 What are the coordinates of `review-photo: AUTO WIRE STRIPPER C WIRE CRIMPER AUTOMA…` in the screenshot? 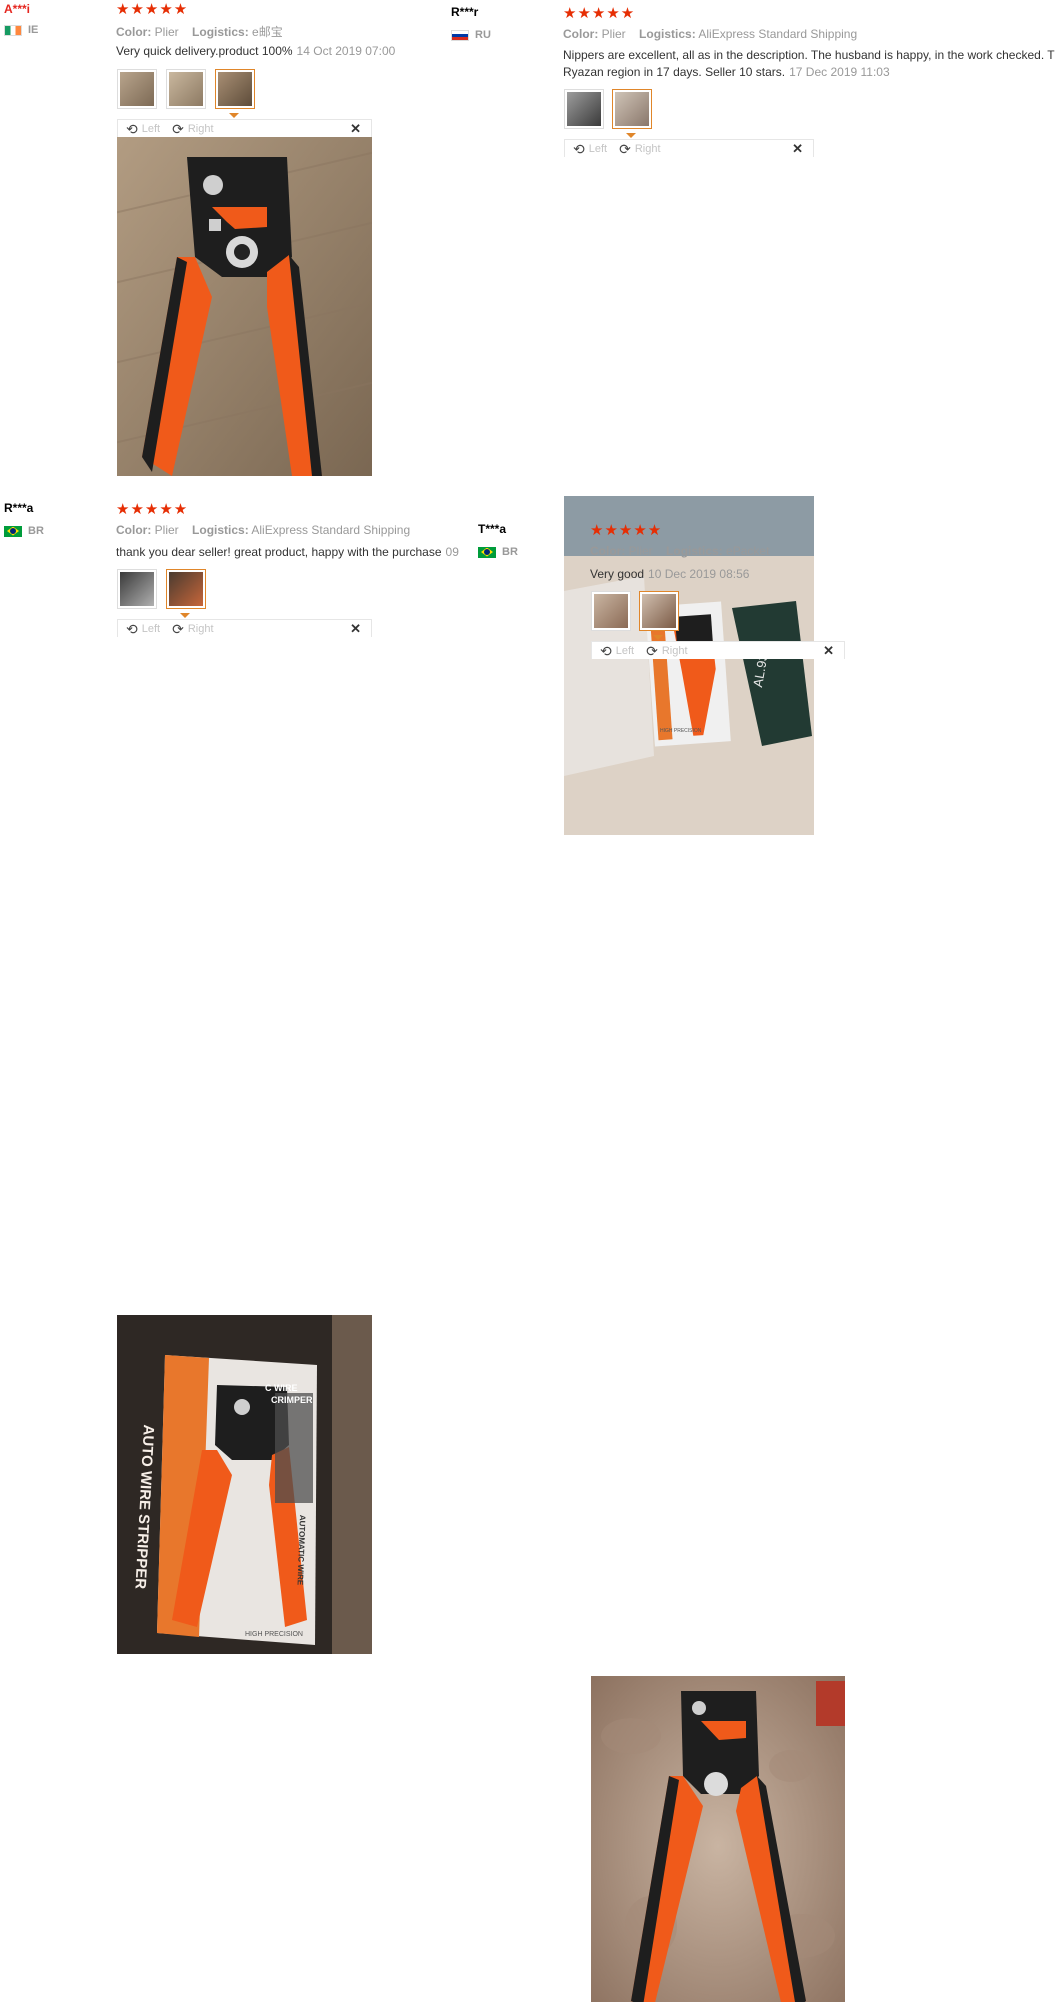 It's located at (244, 1484).